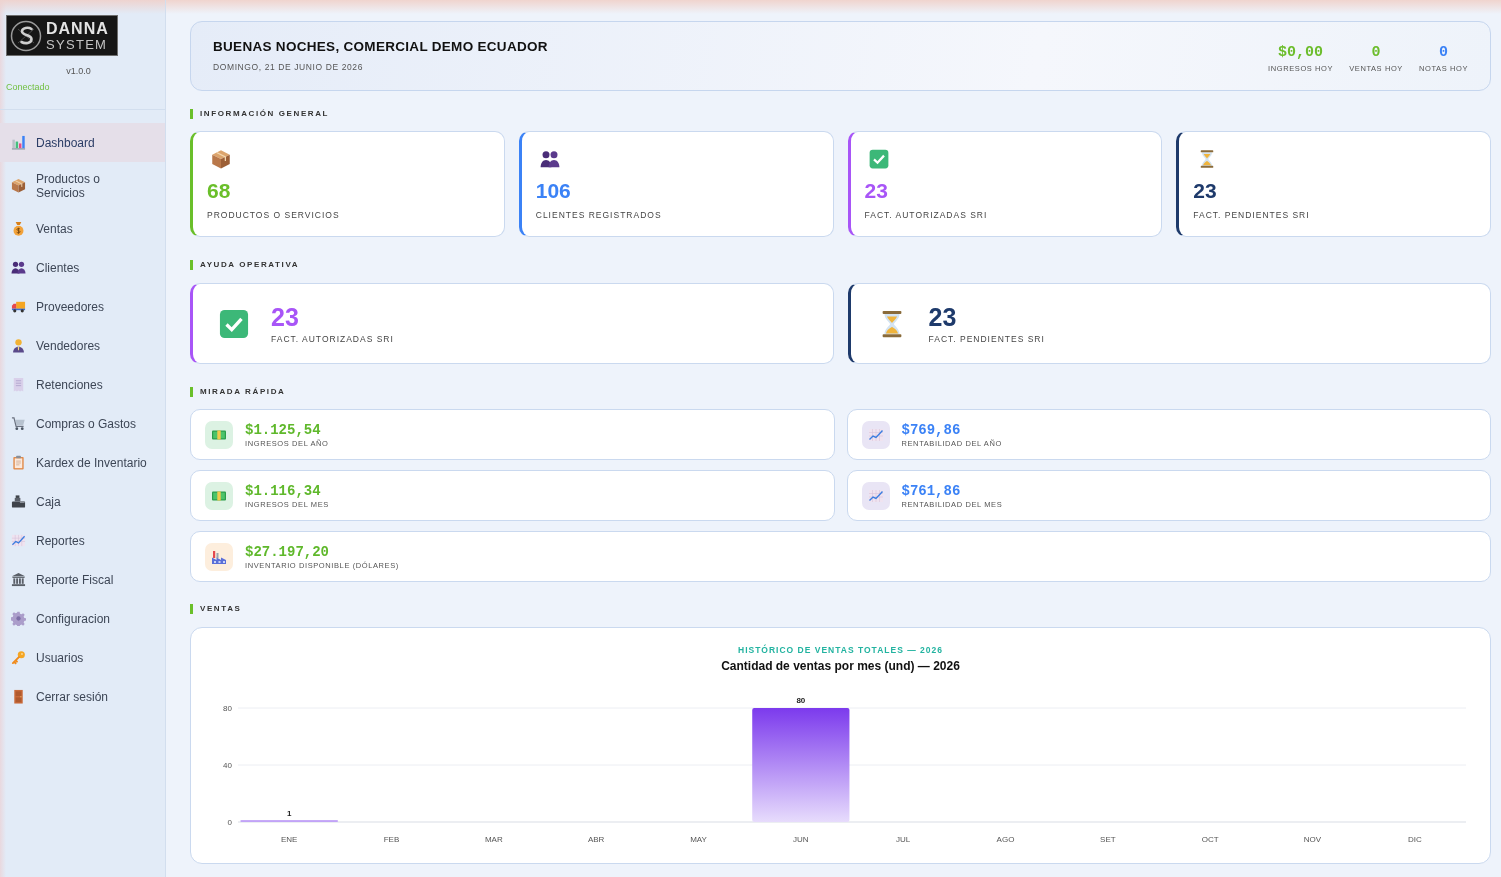  I want to click on card-value: 106, so click(553, 191).